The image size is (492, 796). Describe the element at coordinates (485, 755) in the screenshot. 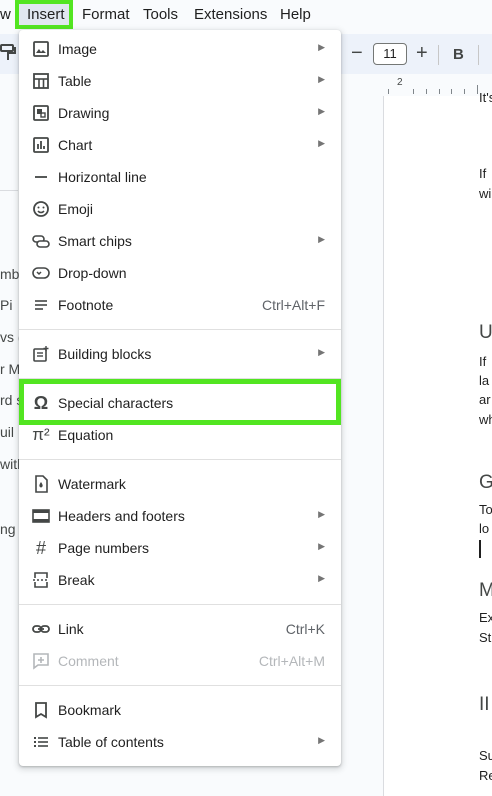

I see `doc-text: Su` at that location.